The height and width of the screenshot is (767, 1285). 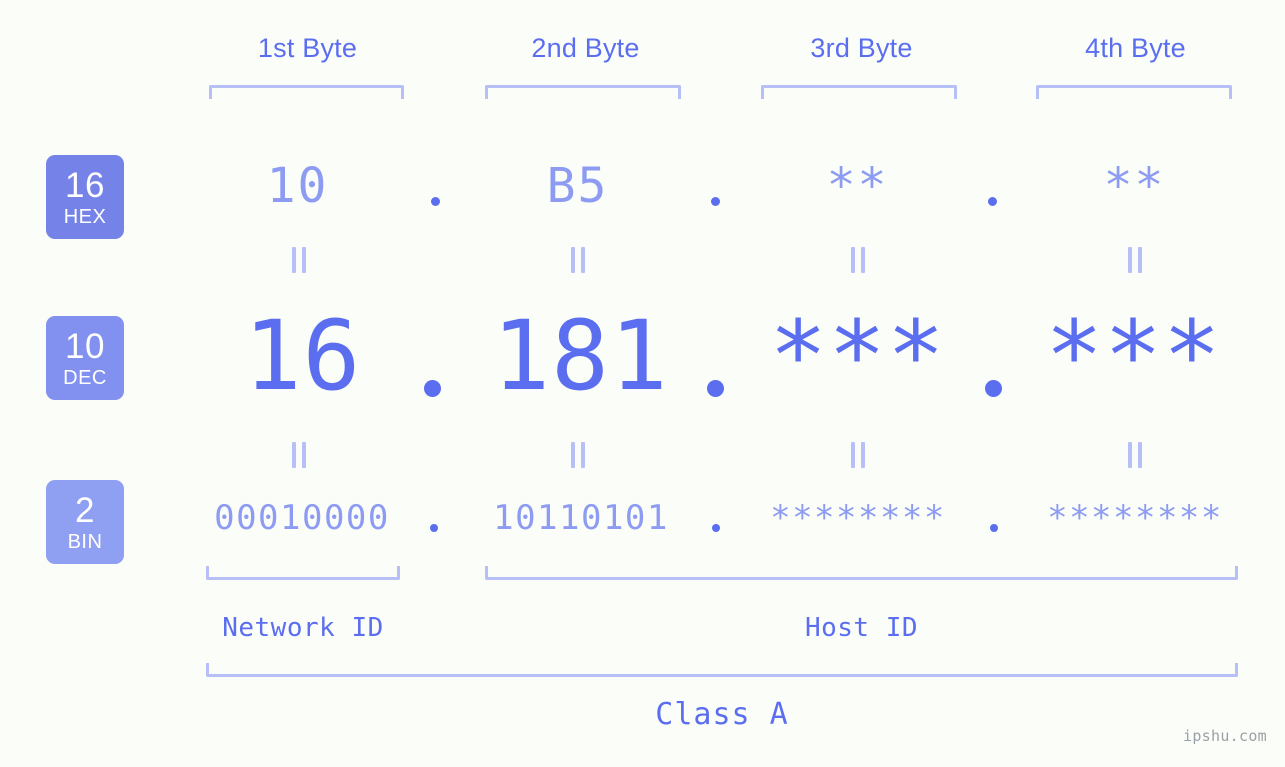 I want to click on byte-header-1: 1st Byte, so click(x=307, y=48).